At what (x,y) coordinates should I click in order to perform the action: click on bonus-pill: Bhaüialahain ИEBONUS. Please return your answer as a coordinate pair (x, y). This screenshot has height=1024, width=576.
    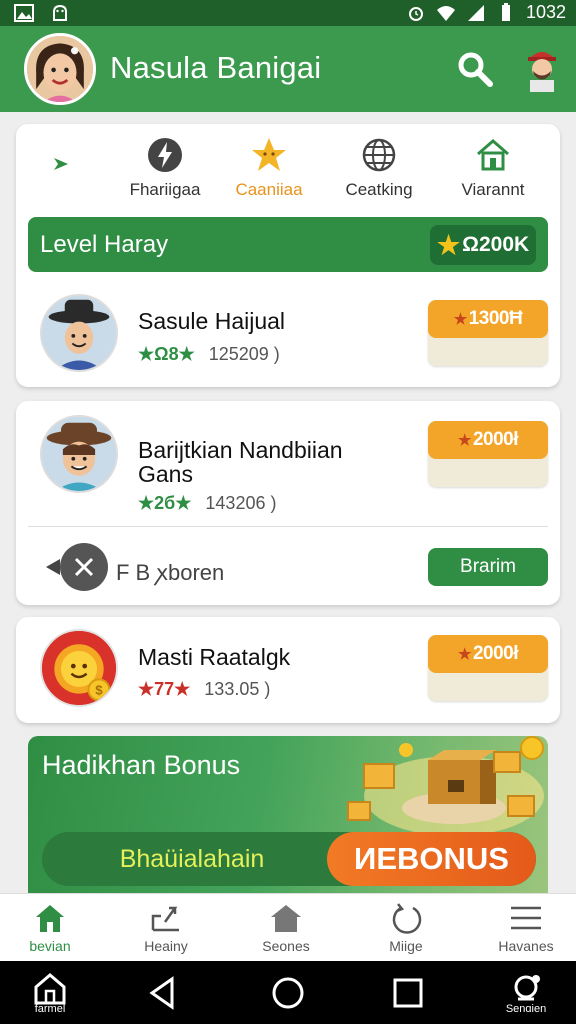
    Looking at the image, I should click on (289, 859).